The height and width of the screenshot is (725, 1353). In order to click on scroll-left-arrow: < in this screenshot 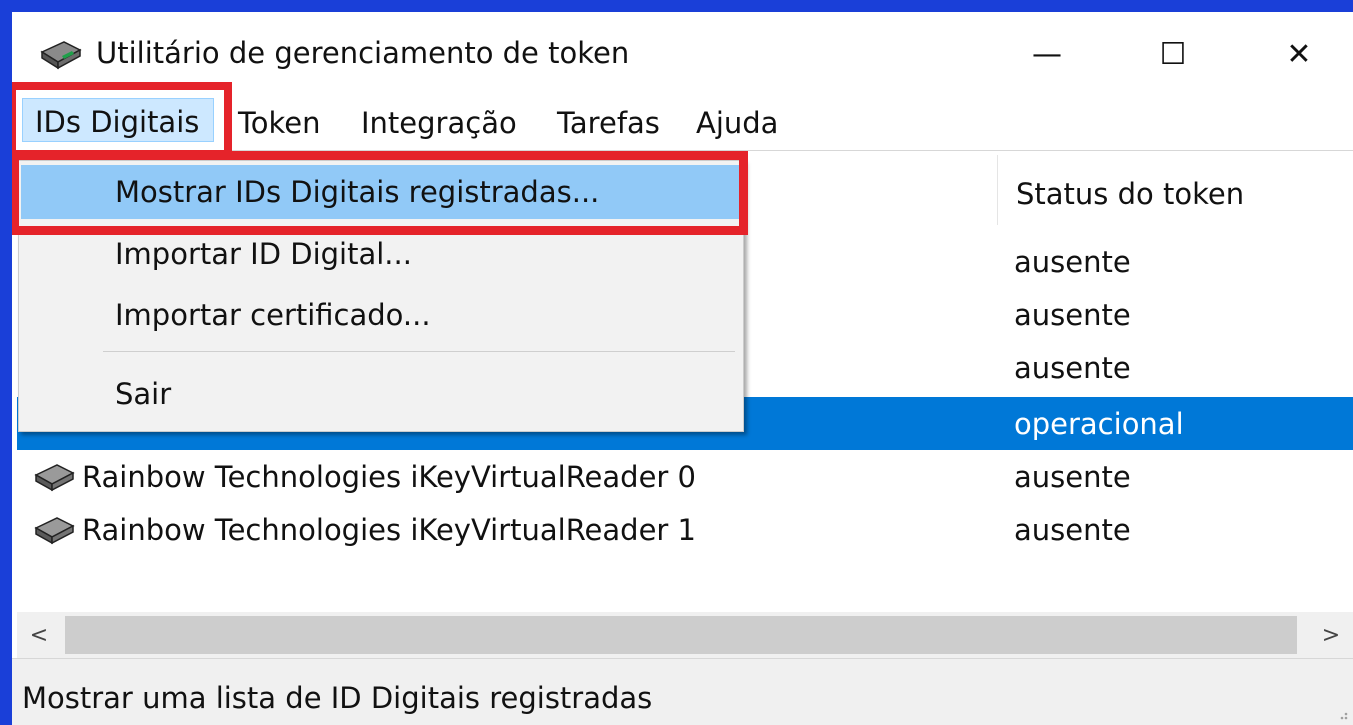, I will do `click(39, 635)`.